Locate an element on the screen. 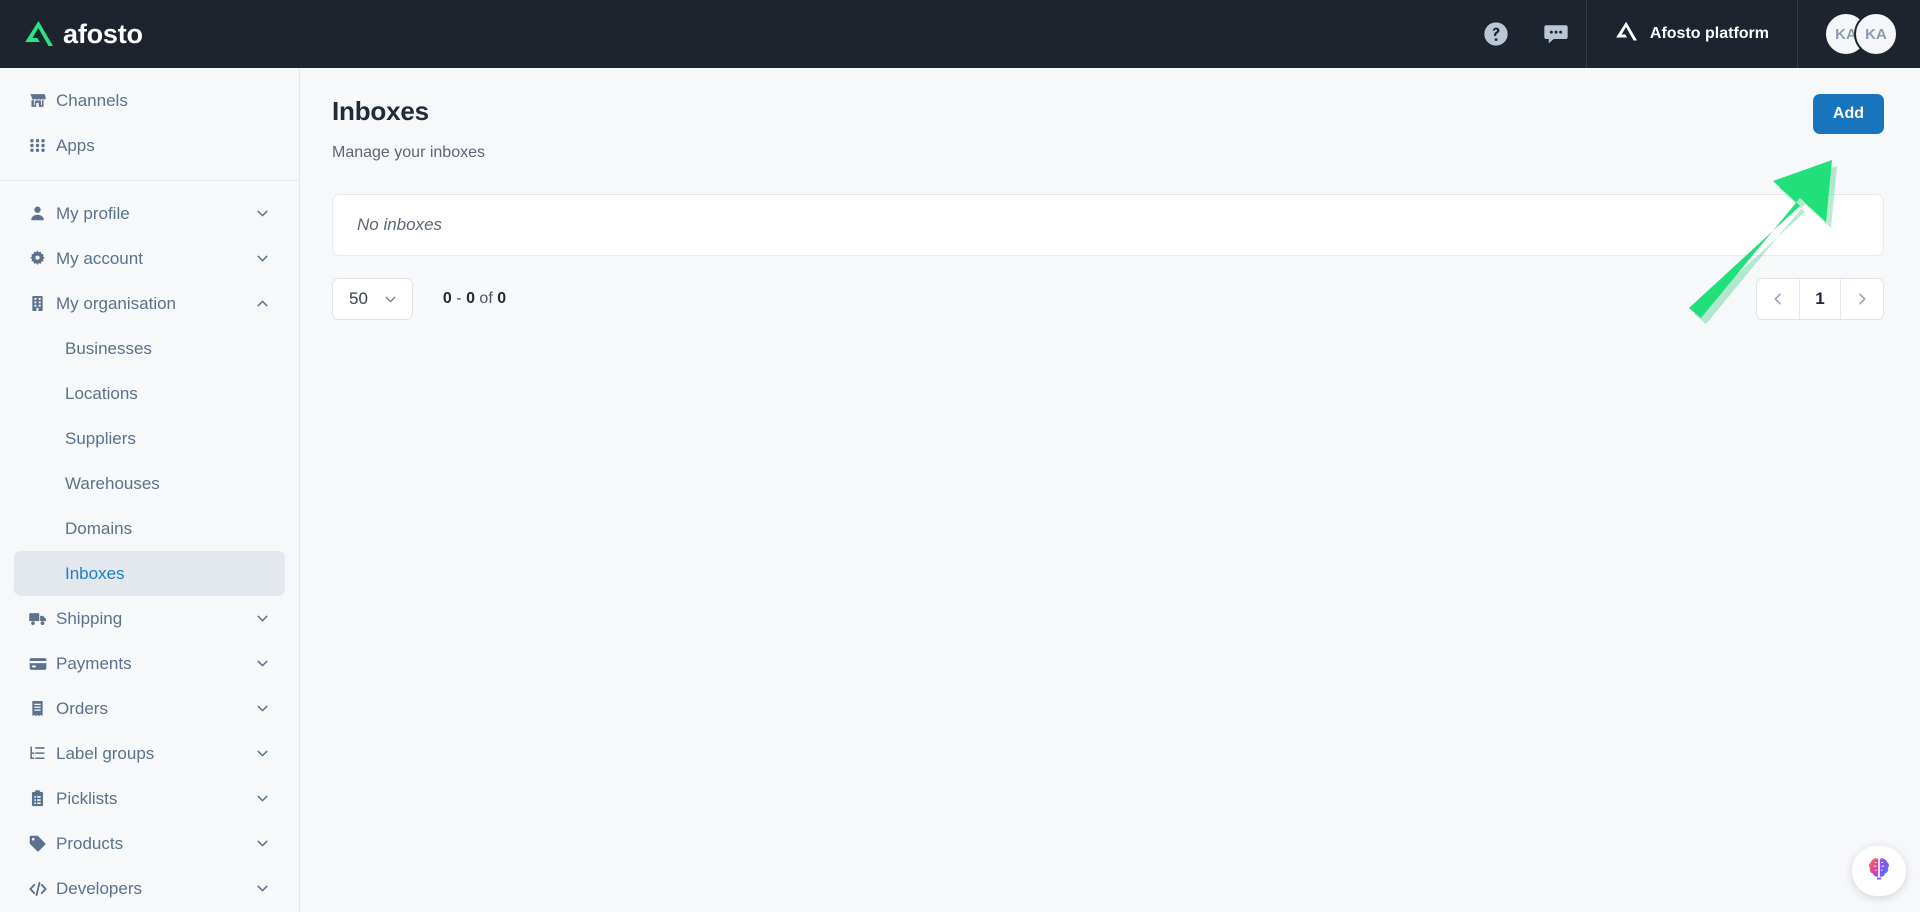 The width and height of the screenshot is (1920, 912). sidebar-item-apps: Apps is located at coordinates (149, 145).